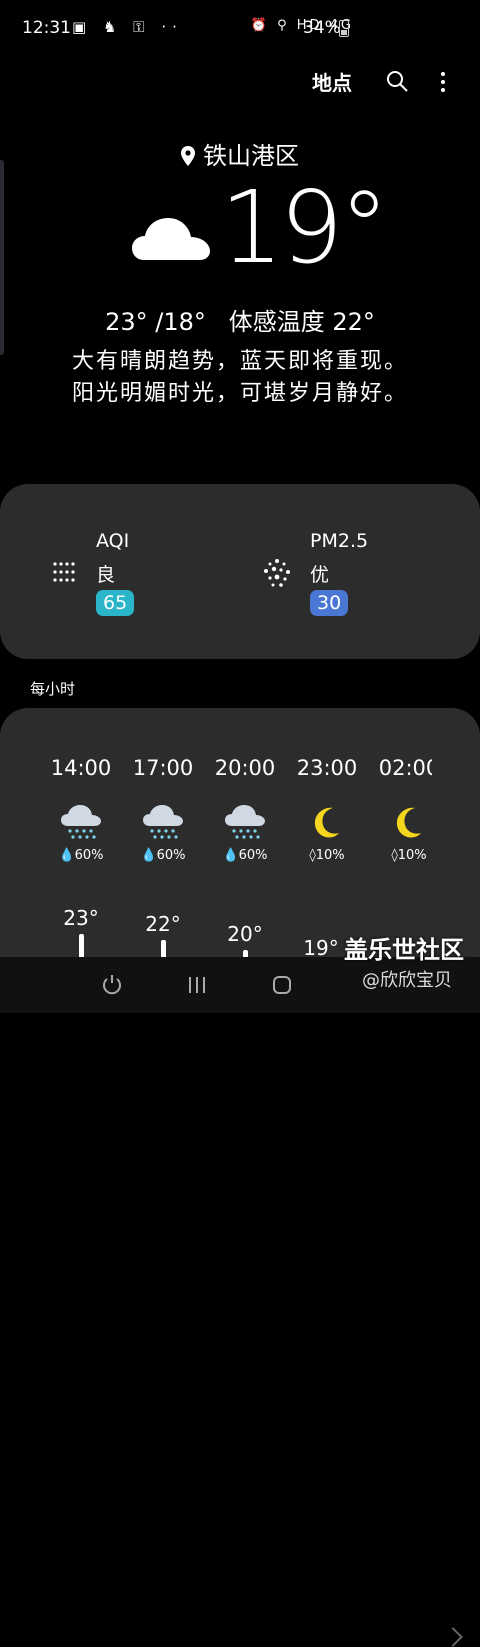 The height and width of the screenshot is (1647, 480). I want to click on watermark-title: 盖乐世社区, so click(404, 950).